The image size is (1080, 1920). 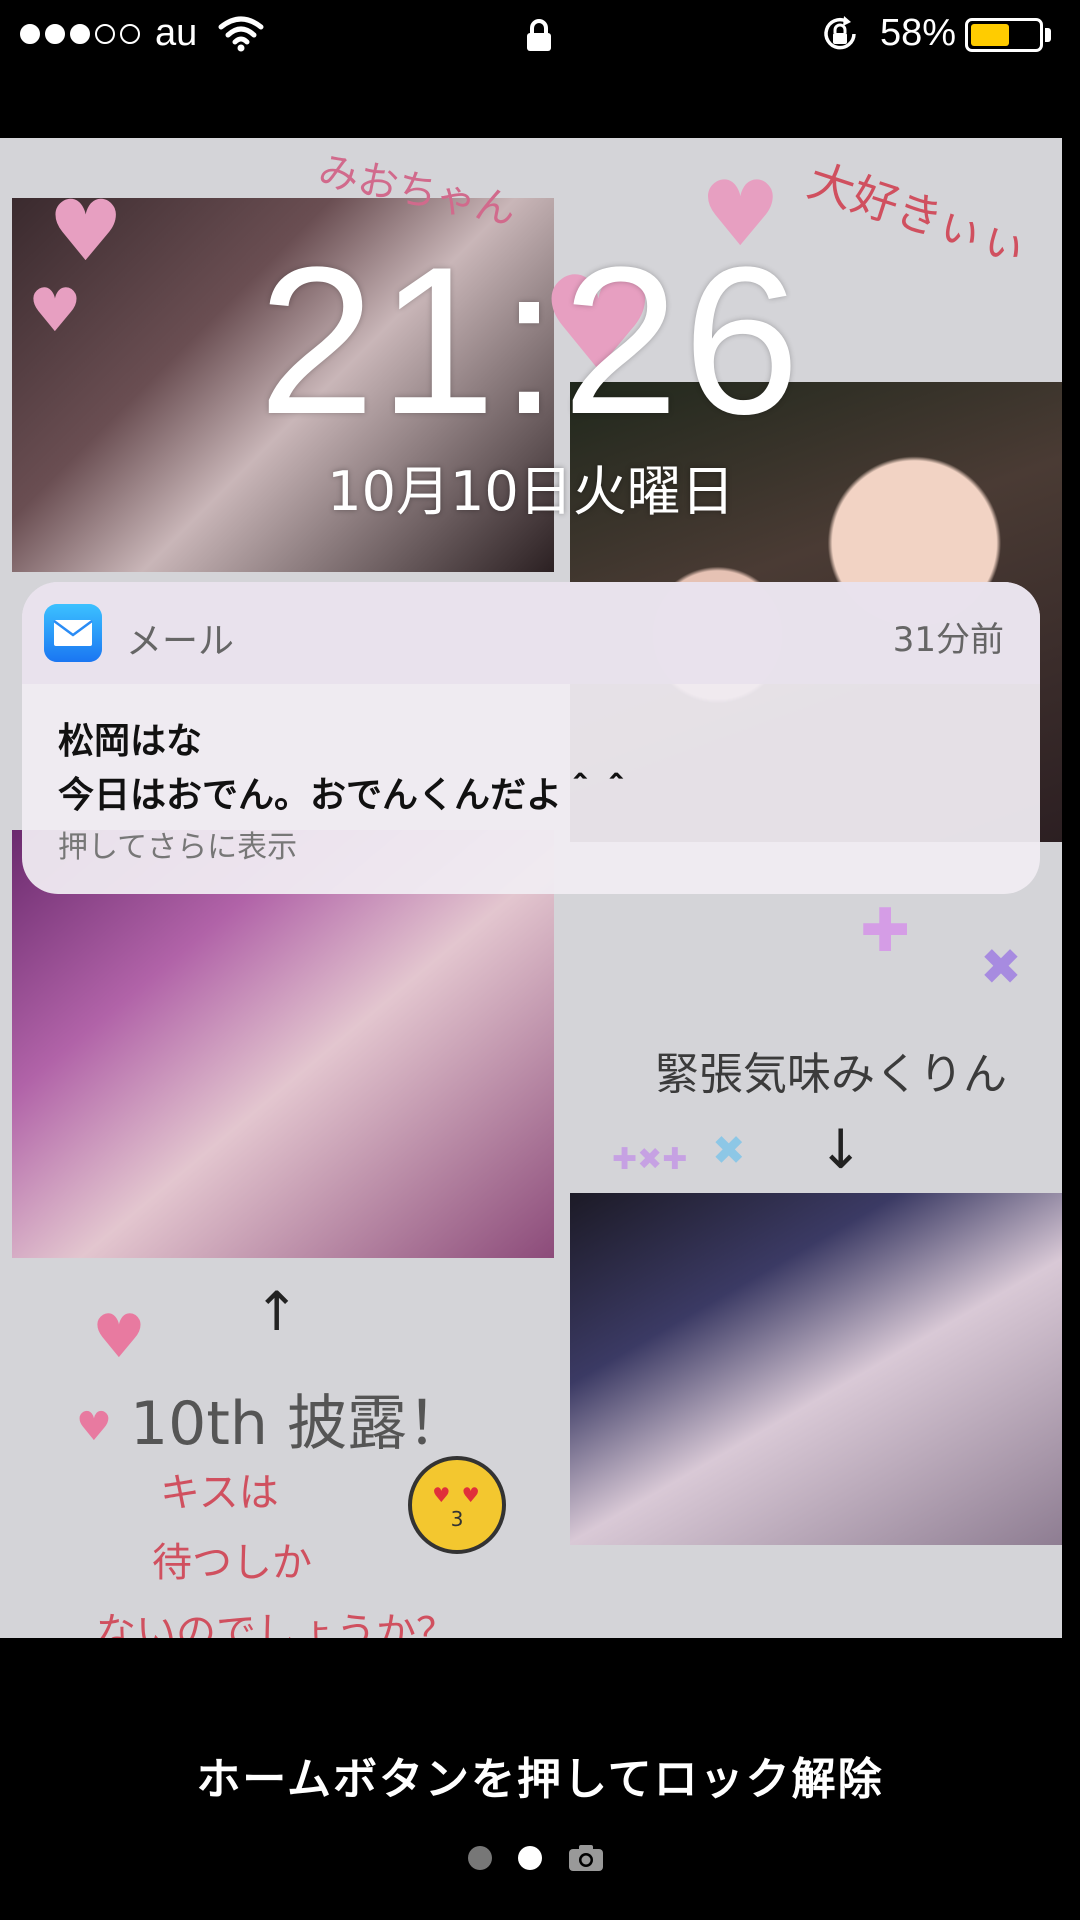 What do you see at coordinates (219, 1493) in the screenshot?
I see `wallpaper-text-kiss-1: キスは` at bounding box center [219, 1493].